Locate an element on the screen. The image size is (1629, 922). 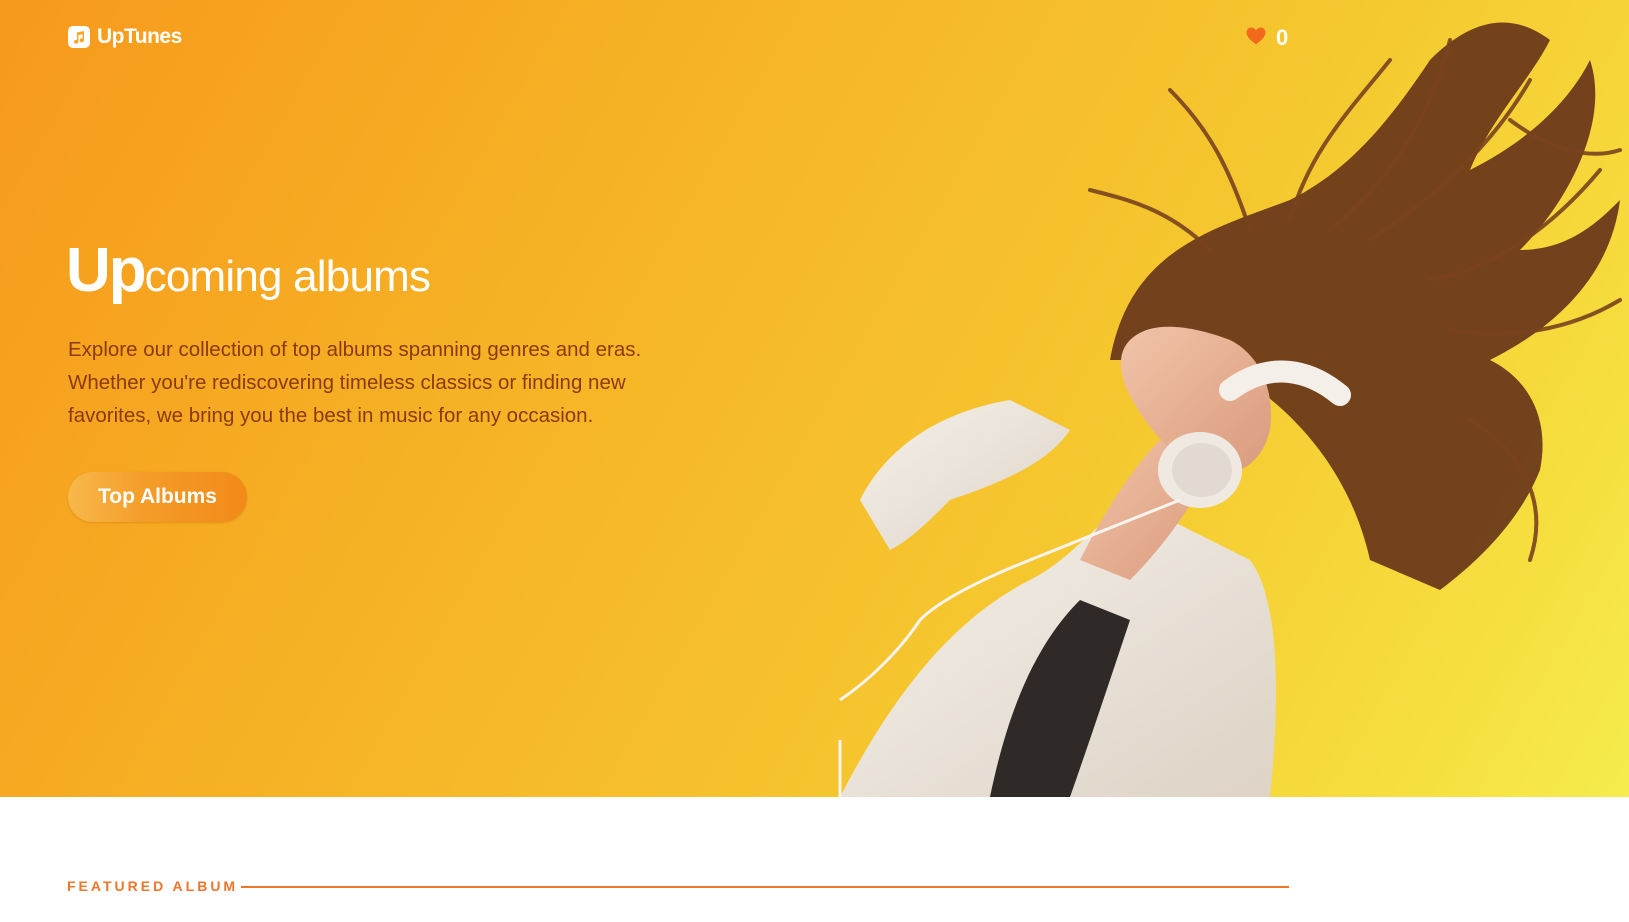
featured-album-label: FEATURED ALBUM is located at coordinates (153, 886).